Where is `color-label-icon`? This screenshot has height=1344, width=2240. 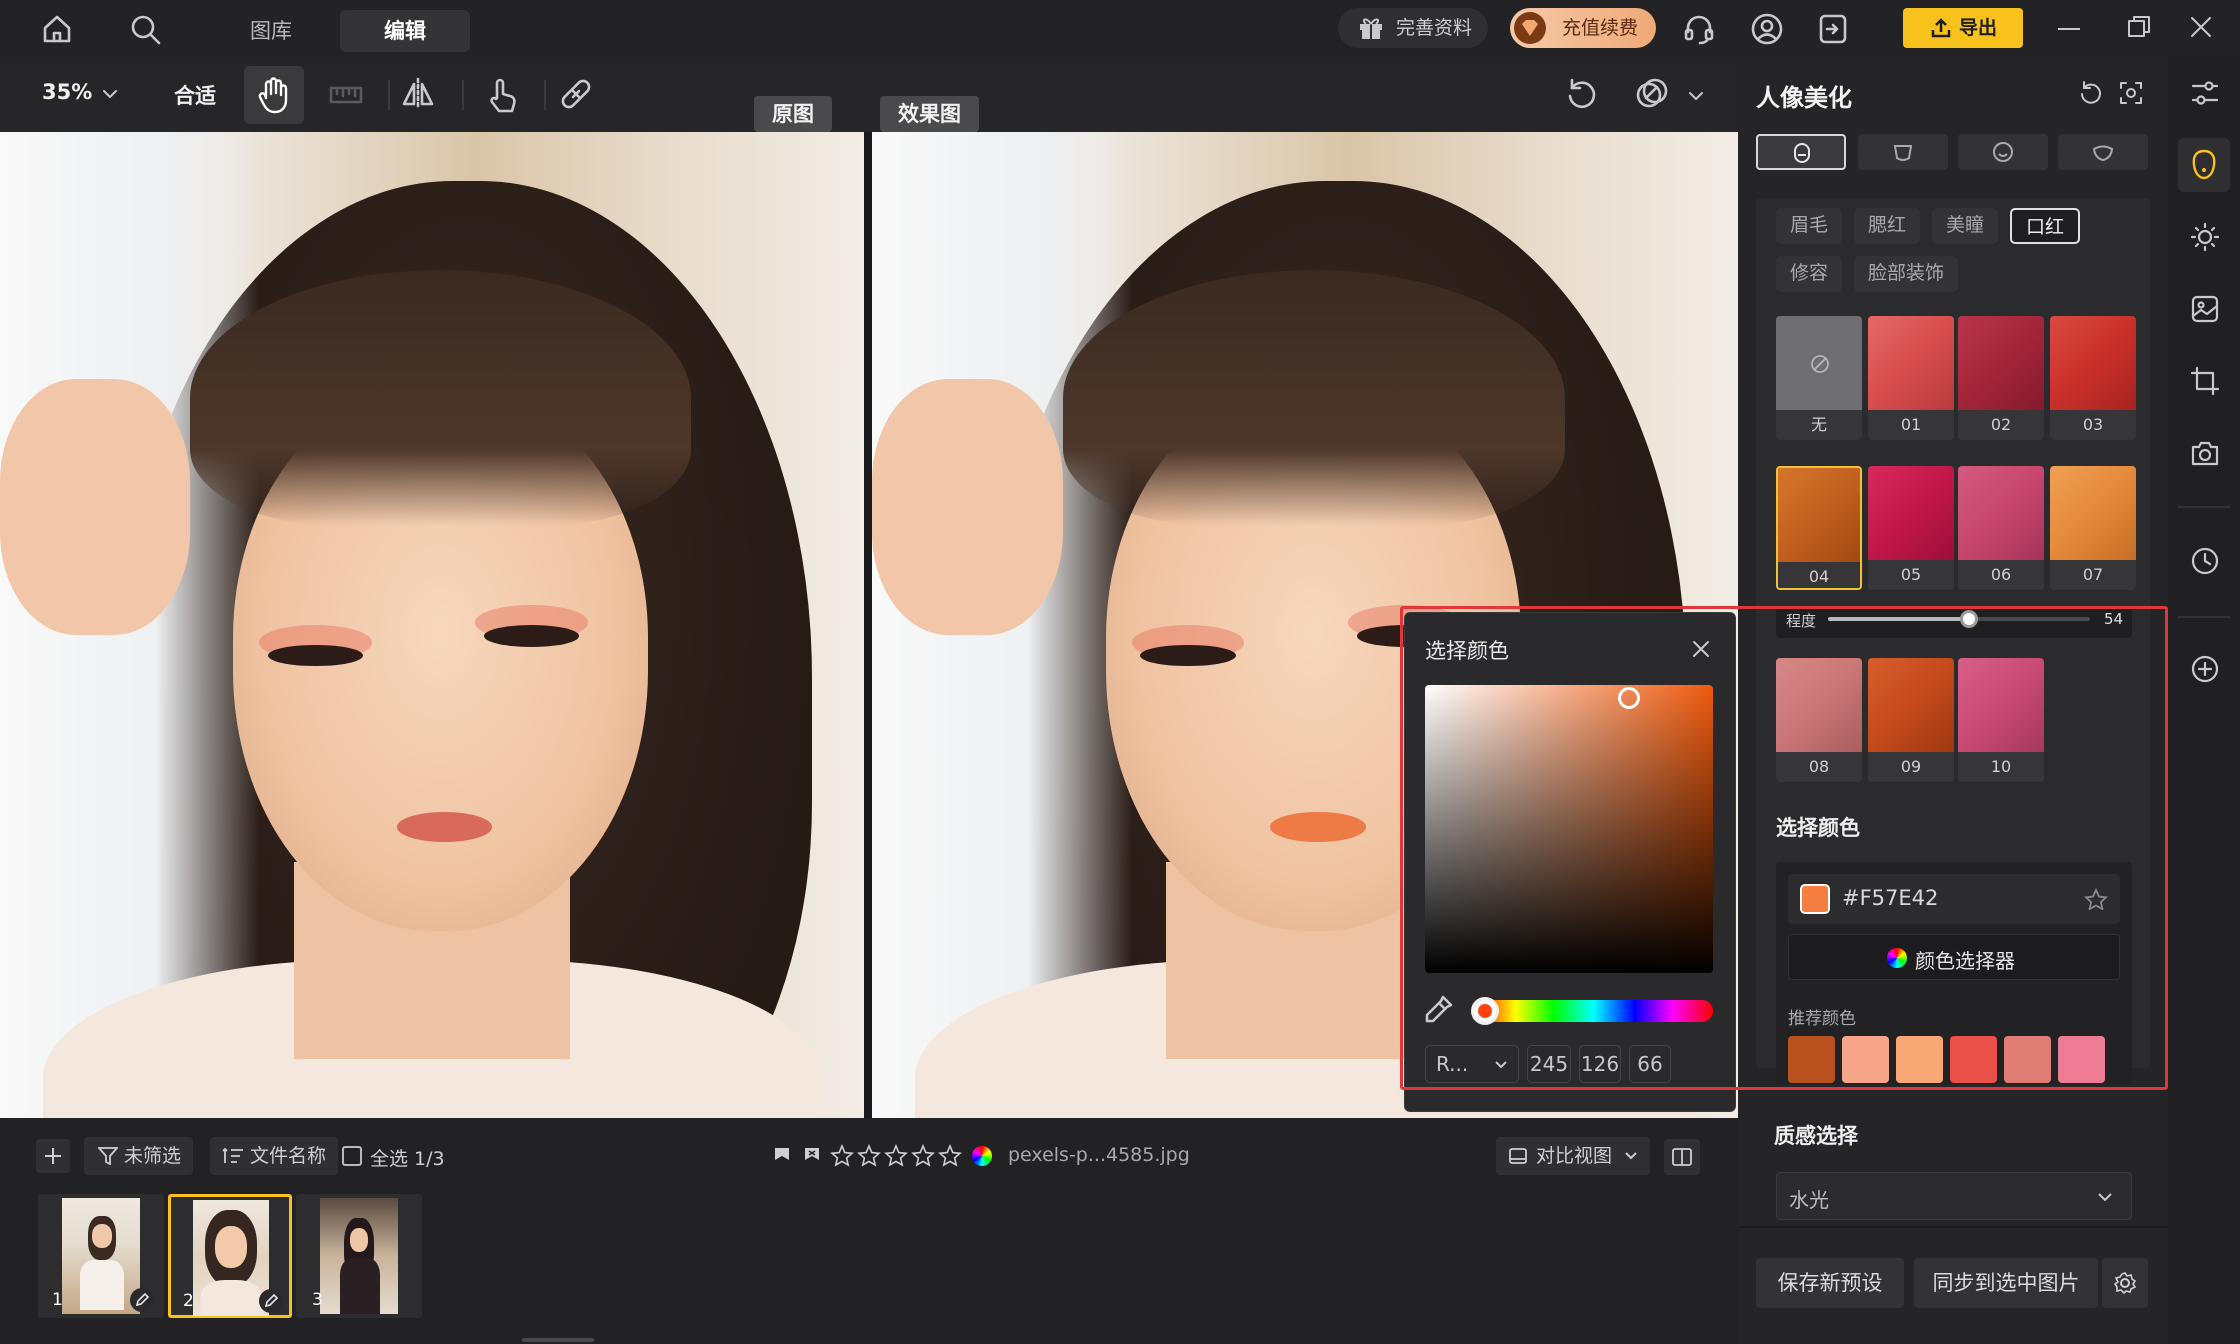 color-label-icon is located at coordinates (982, 1156).